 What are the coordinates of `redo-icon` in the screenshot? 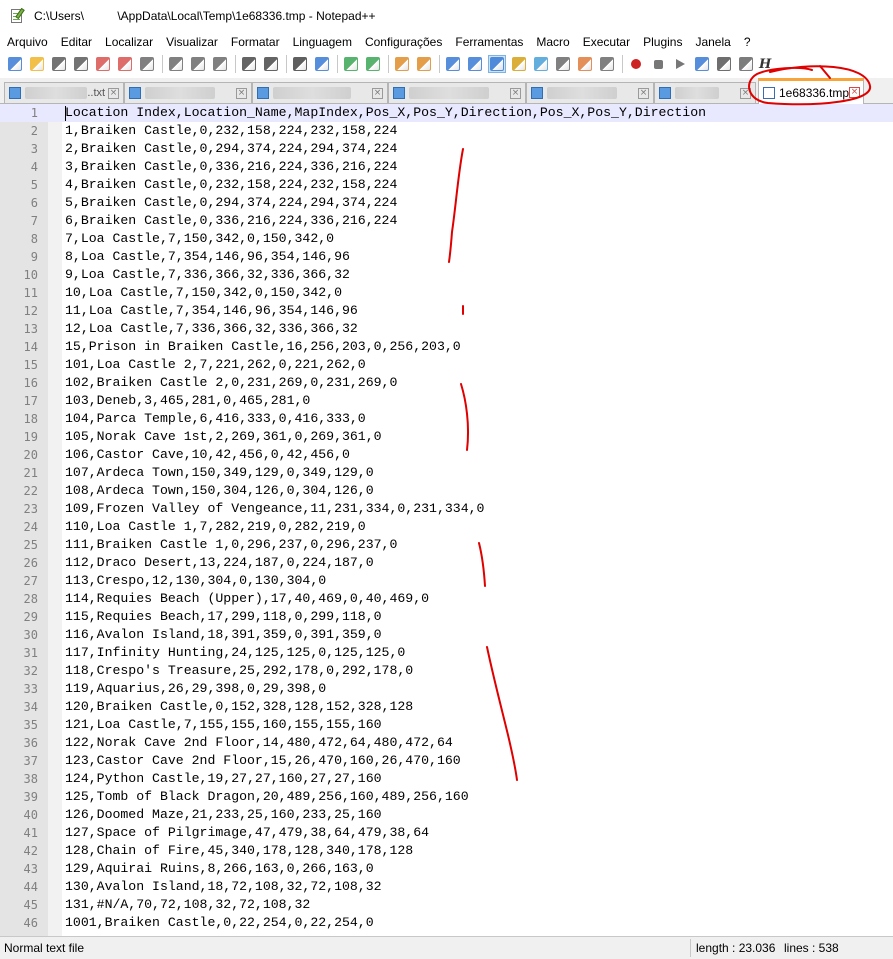 It's located at (271, 64).